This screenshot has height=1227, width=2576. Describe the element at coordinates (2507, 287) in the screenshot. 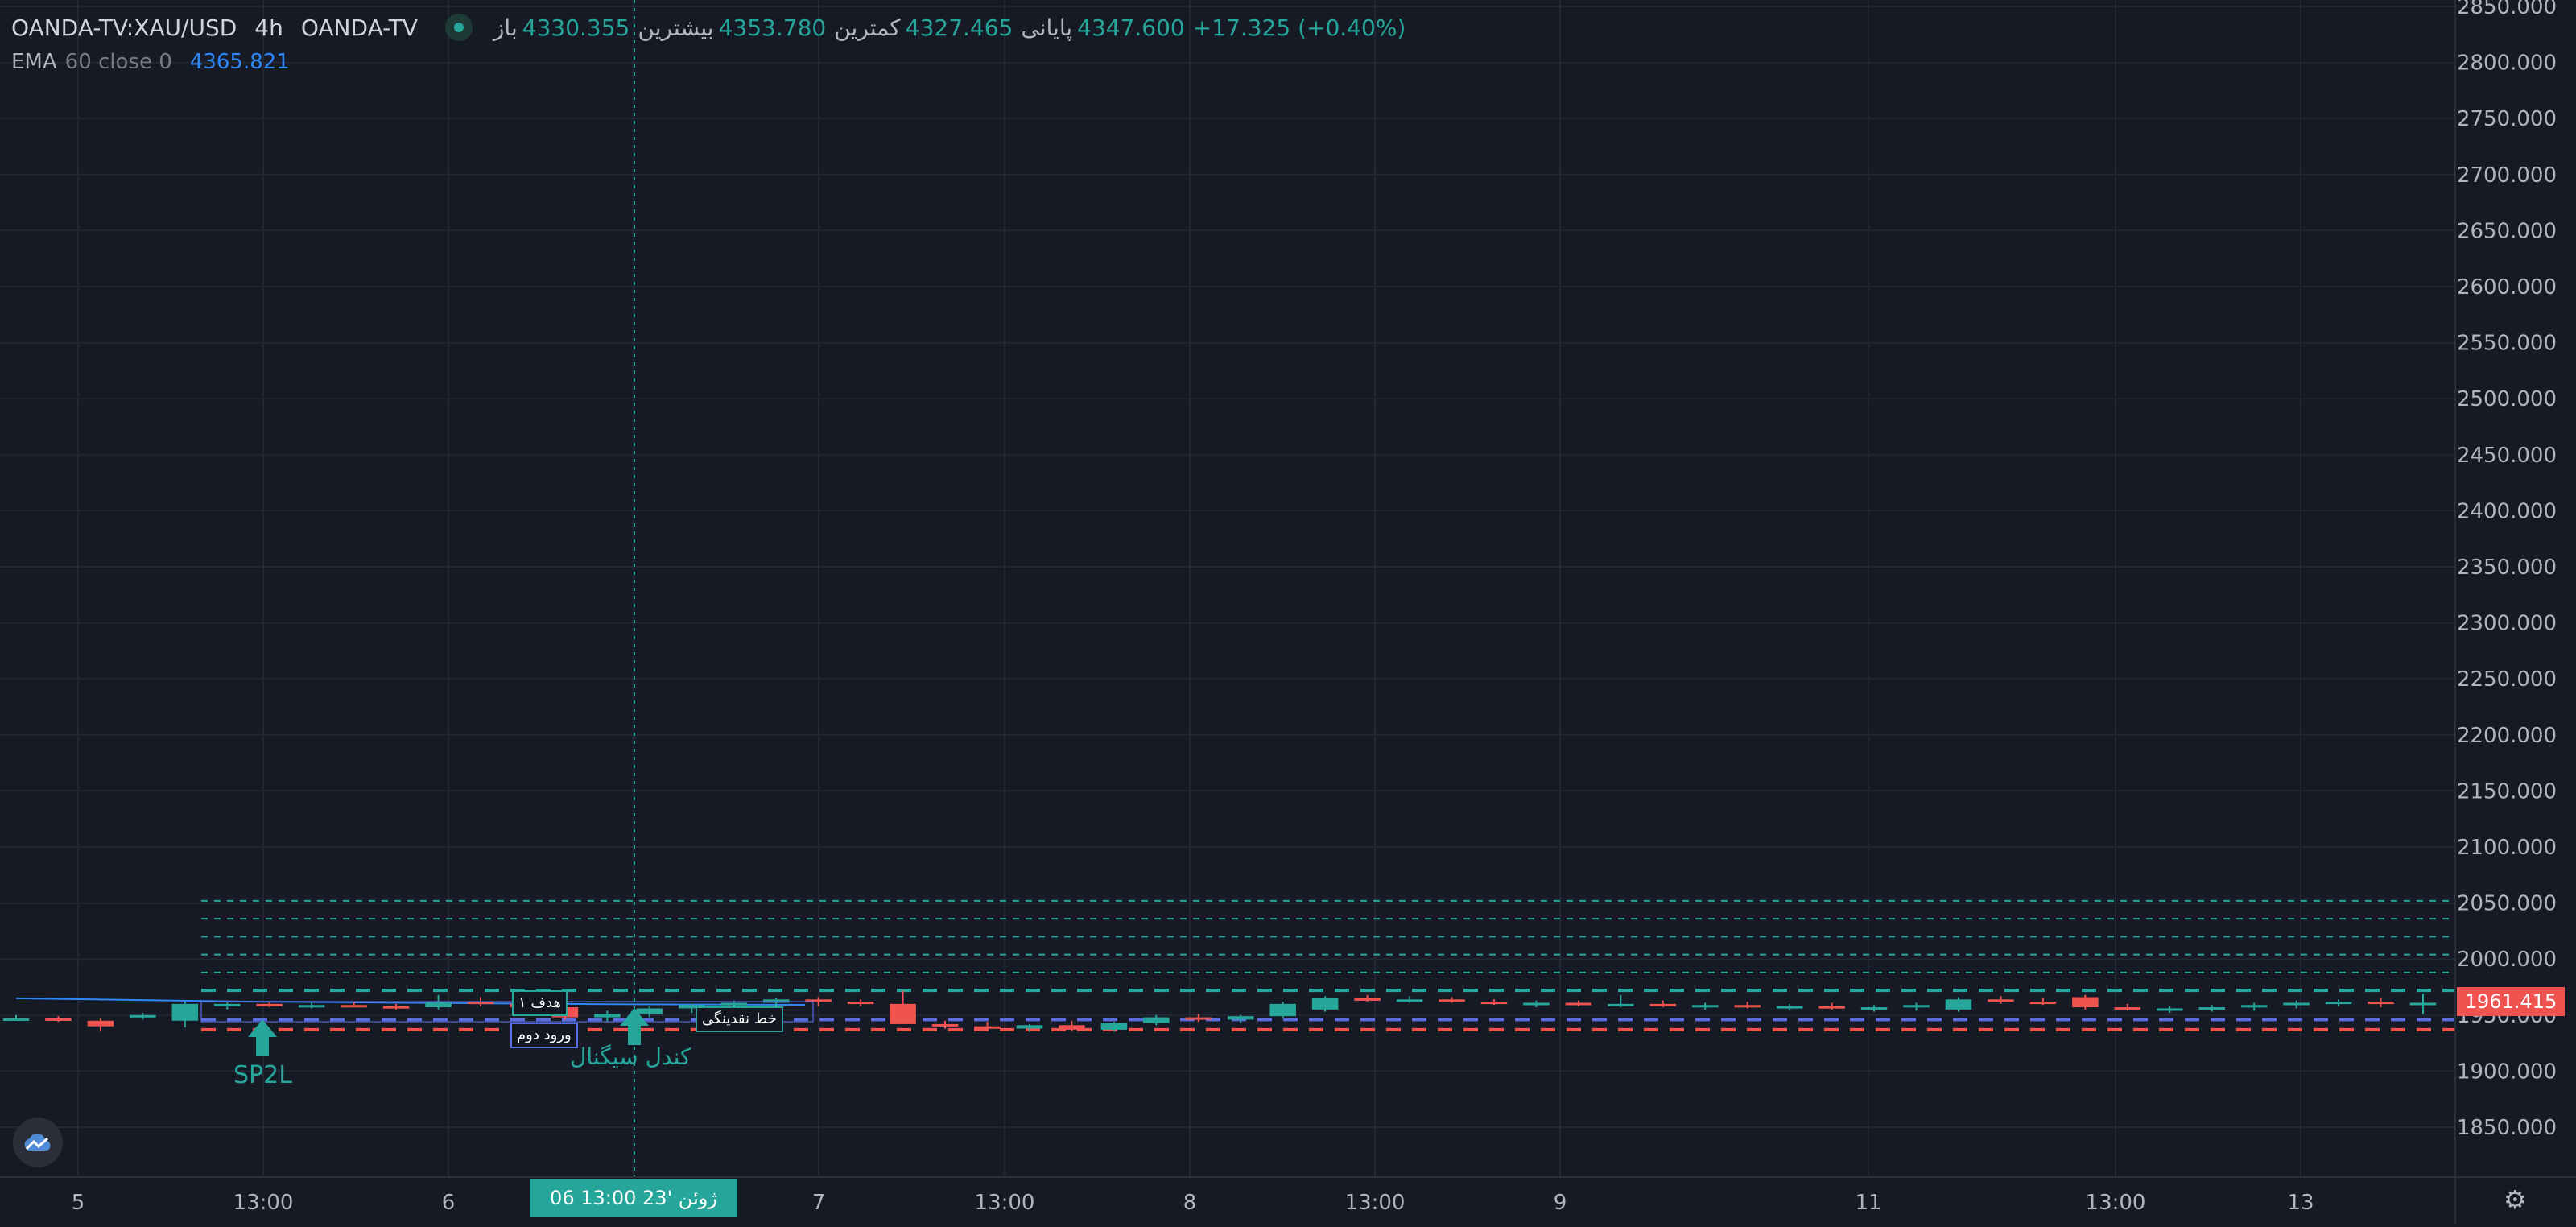

I see `y-tick-label: 2600.000` at that location.